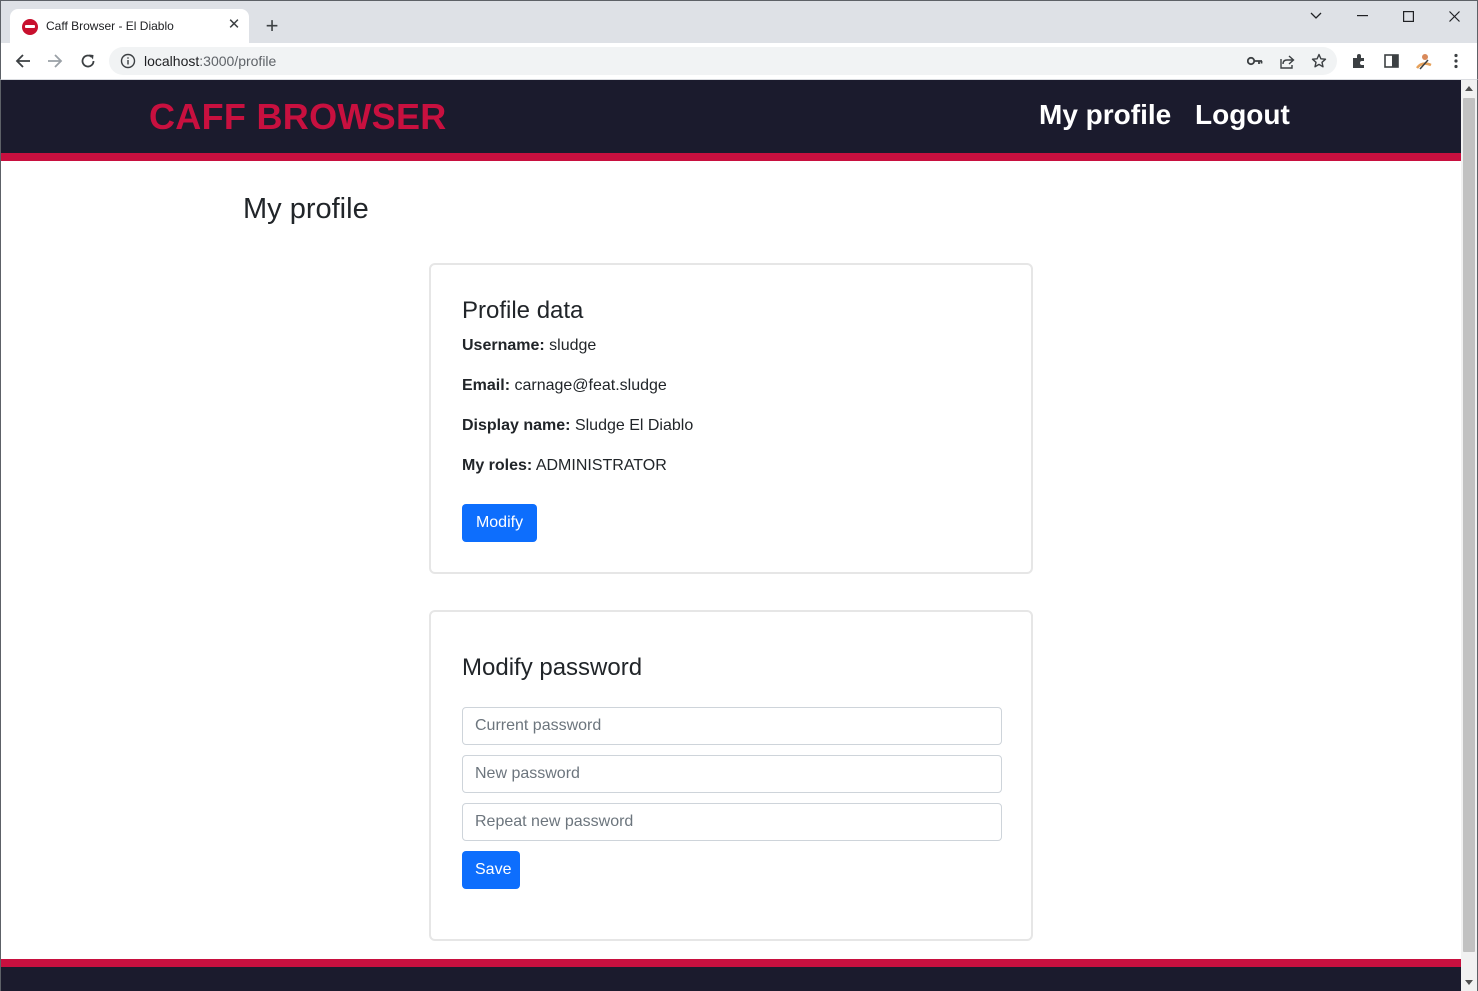  I want to click on username-value: sludge, so click(573, 345).